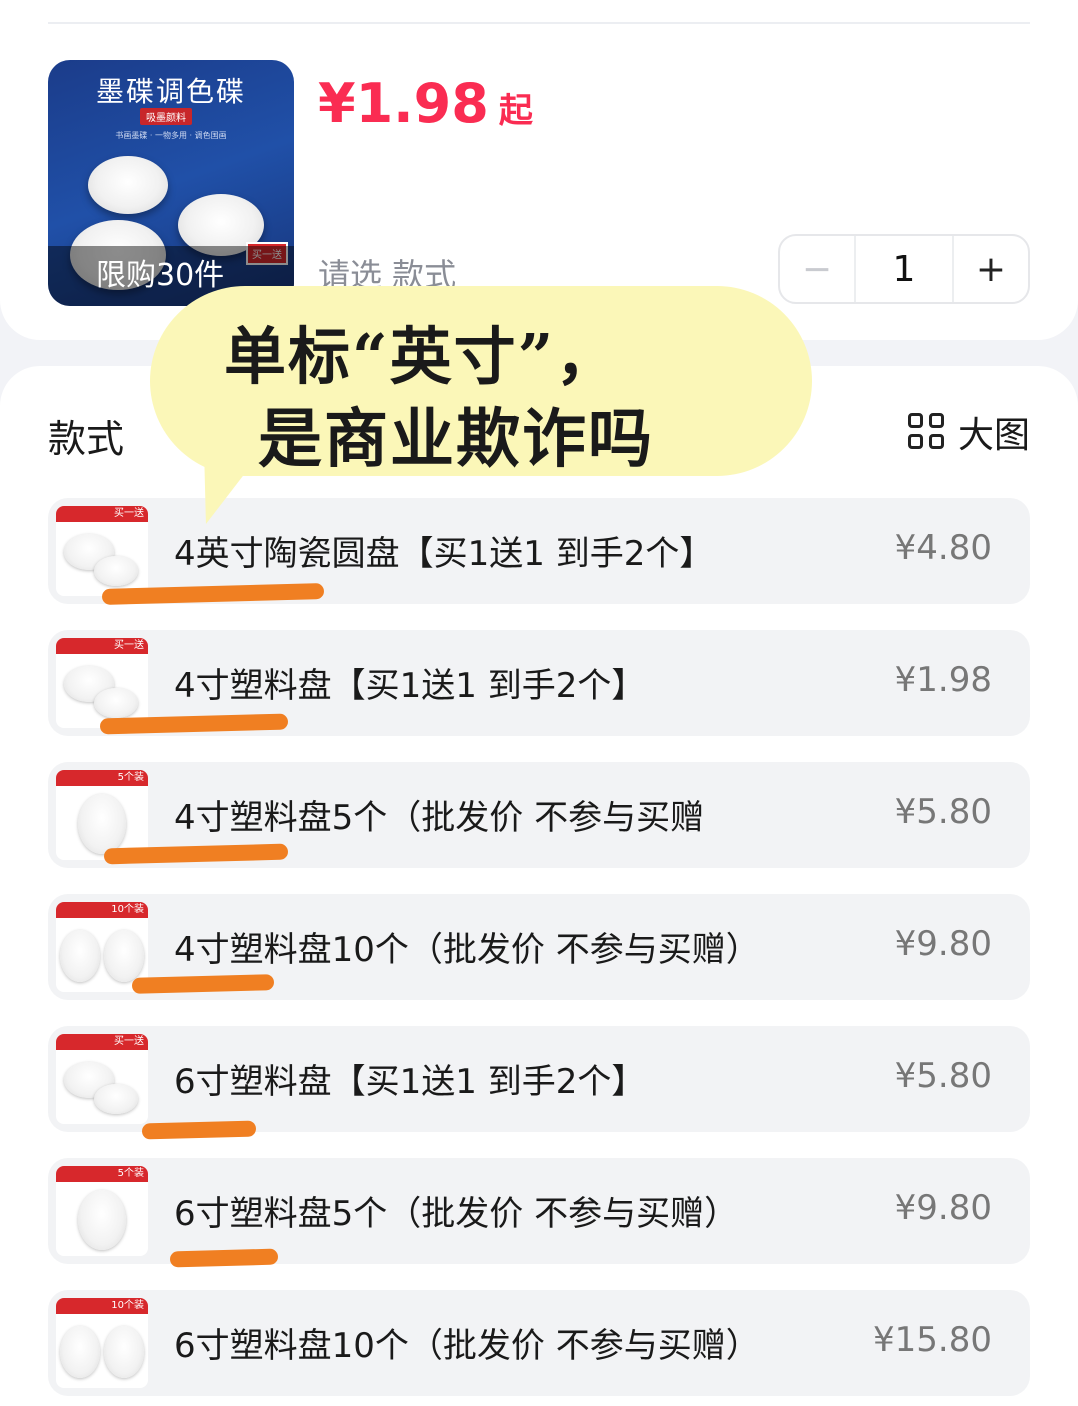  I want to click on option-item: 5个装 6寸塑料盘5个（批发价 不参与买赠） ¥9.80, so click(539, 1211).